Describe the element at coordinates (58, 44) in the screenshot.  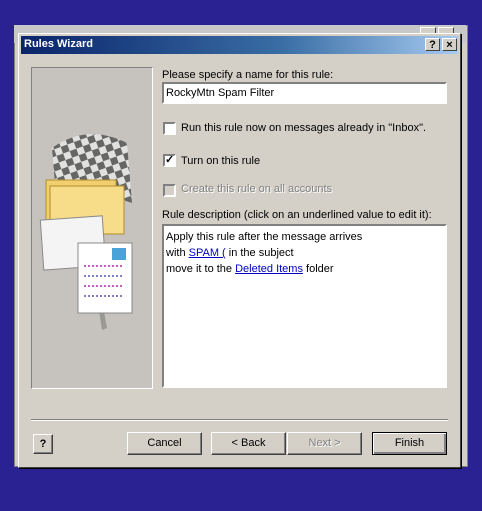
I see `dialog-title: Rules Wizard` at that location.